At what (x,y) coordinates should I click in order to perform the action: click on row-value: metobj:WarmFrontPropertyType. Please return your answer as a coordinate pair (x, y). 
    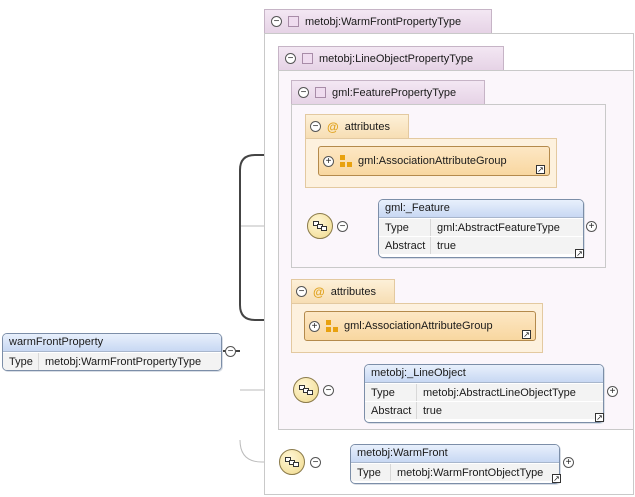
    Looking at the image, I should click on (123, 361).